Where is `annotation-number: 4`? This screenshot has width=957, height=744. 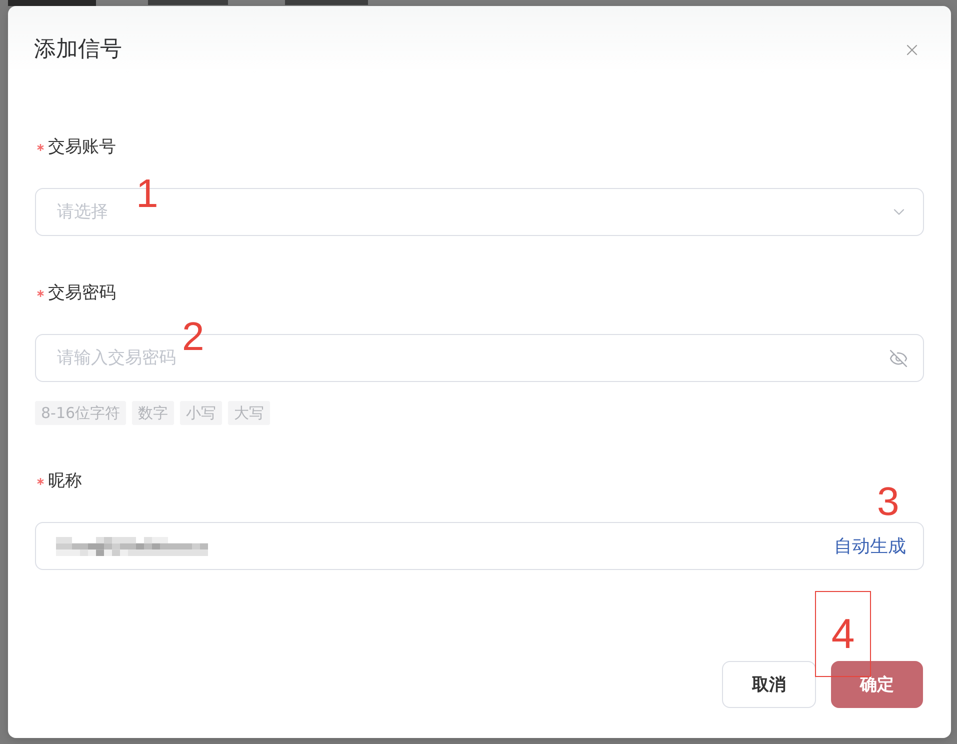
annotation-number: 4 is located at coordinates (843, 634).